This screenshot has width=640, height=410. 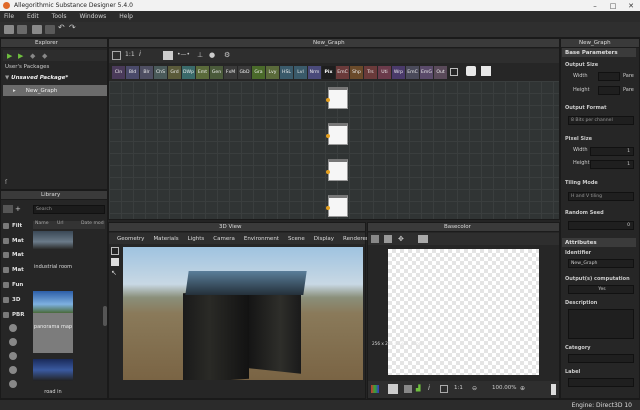 I want to click on outputs-computation-select: Yes, so click(x=601, y=289).